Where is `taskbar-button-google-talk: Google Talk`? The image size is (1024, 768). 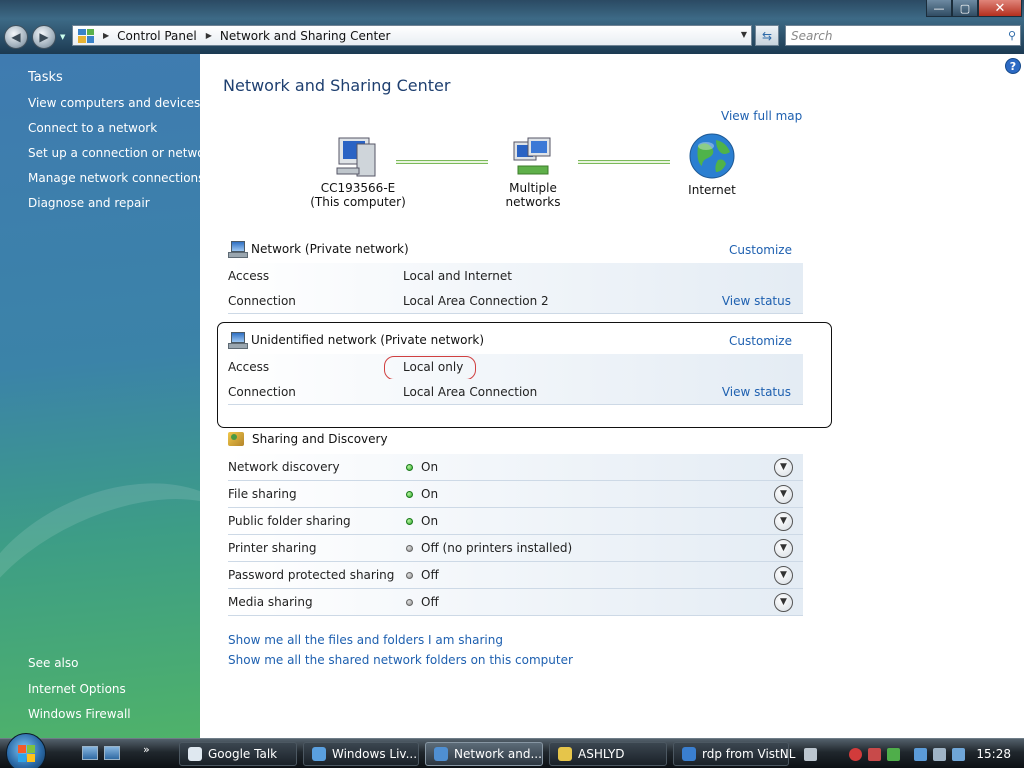
taskbar-button-google-talk: Google Talk is located at coordinates (238, 754).